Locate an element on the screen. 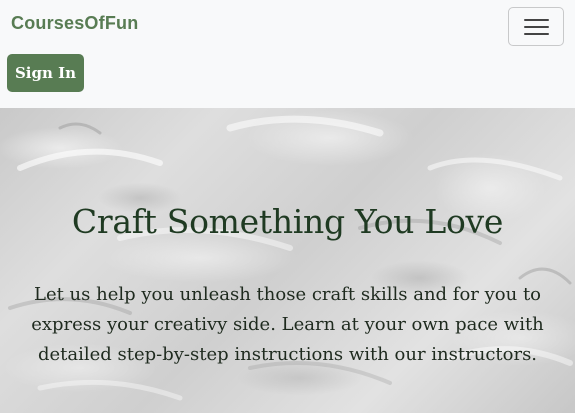  navbar-toggler-button is located at coordinates (536, 26).